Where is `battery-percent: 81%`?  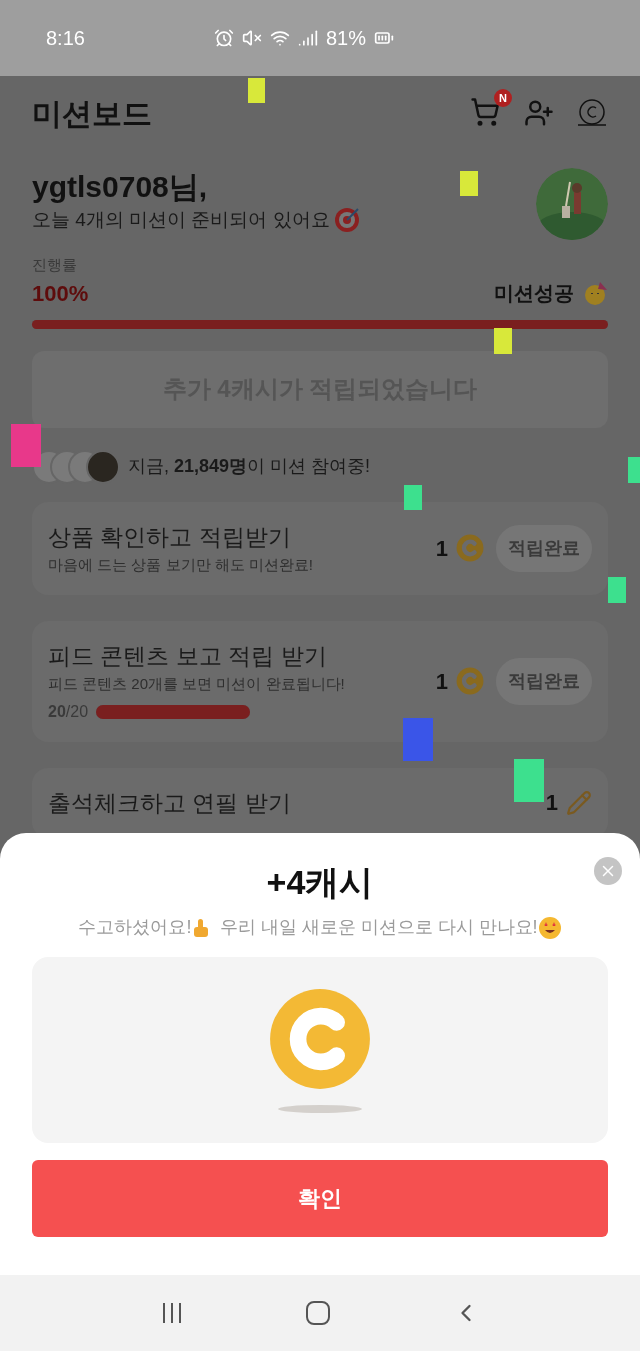
battery-percent: 81% is located at coordinates (345, 38).